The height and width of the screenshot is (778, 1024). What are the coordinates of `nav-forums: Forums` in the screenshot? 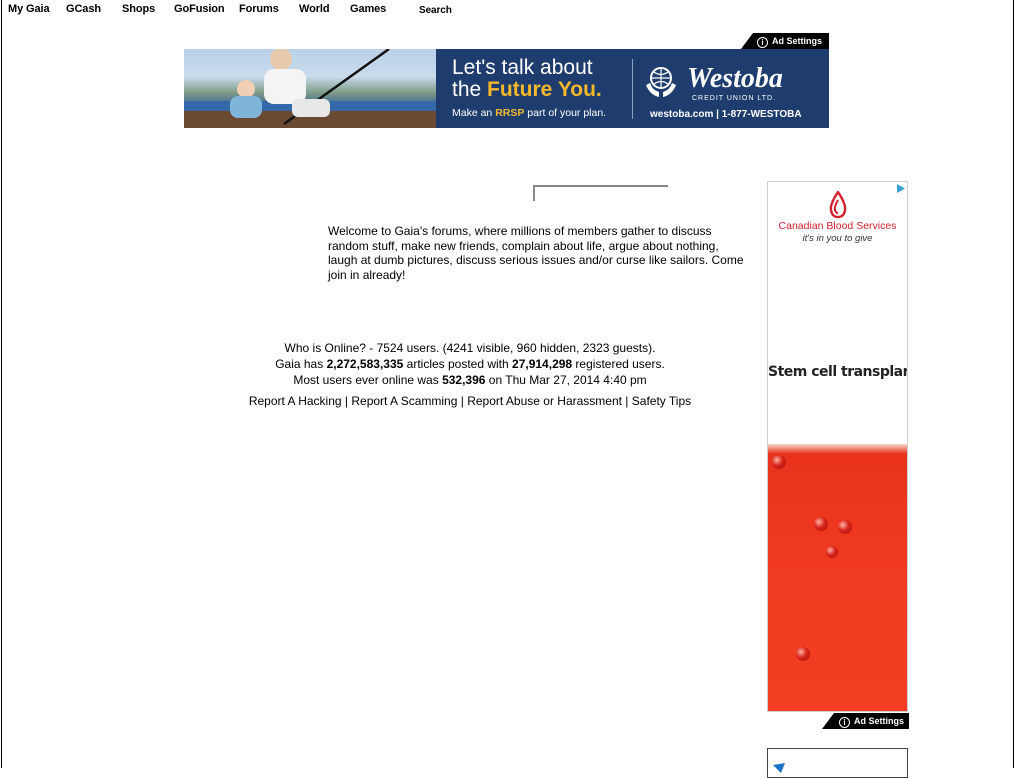 It's located at (259, 9).